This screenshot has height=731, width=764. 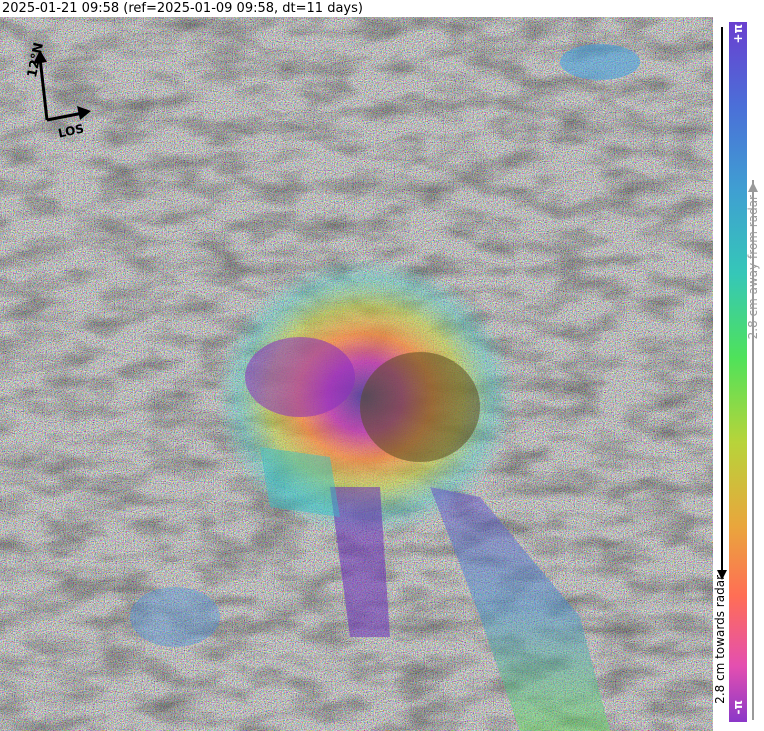 What do you see at coordinates (300, 377) in the screenshot?
I see `fringe-magenta` at bounding box center [300, 377].